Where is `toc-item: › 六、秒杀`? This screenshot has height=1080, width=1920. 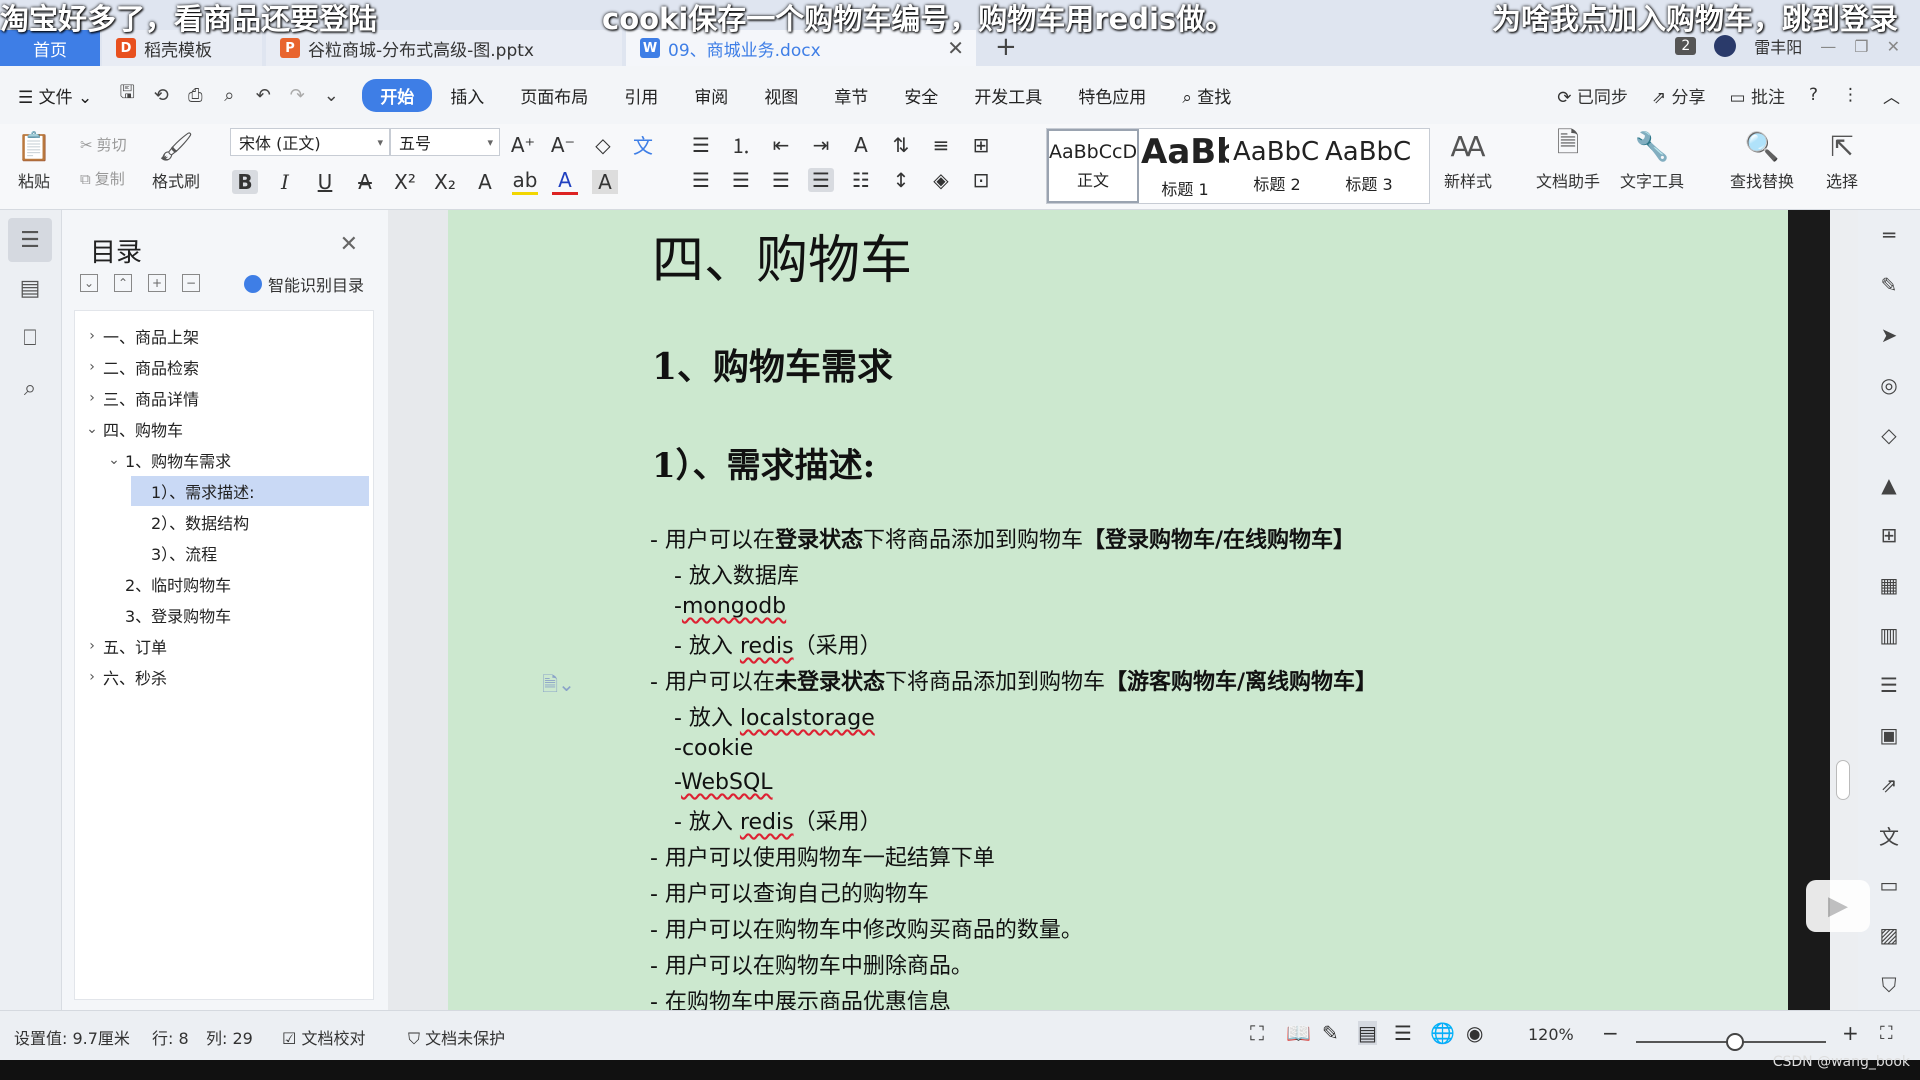 toc-item: › 六、秒杀 is located at coordinates (124, 677).